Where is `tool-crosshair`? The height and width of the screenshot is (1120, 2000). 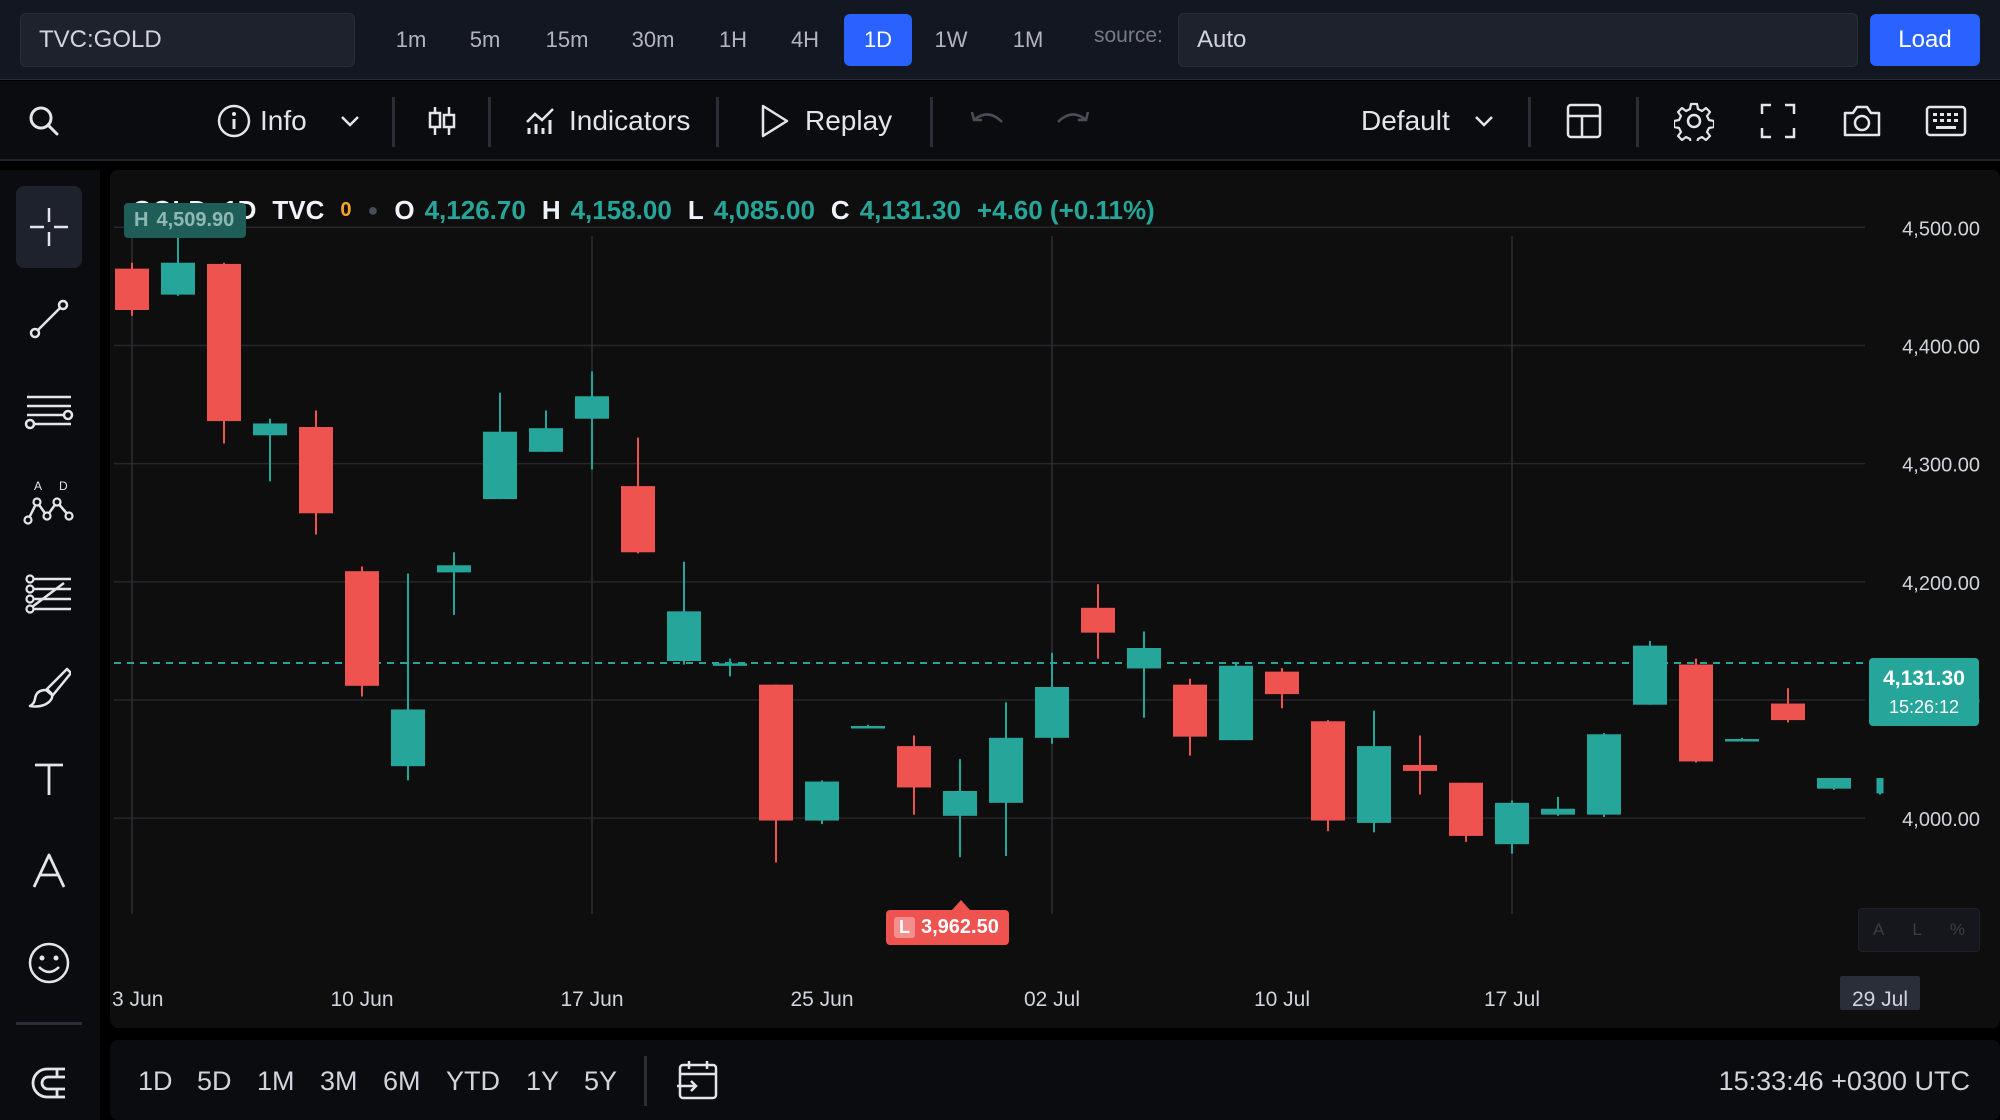
tool-crosshair is located at coordinates (49, 227).